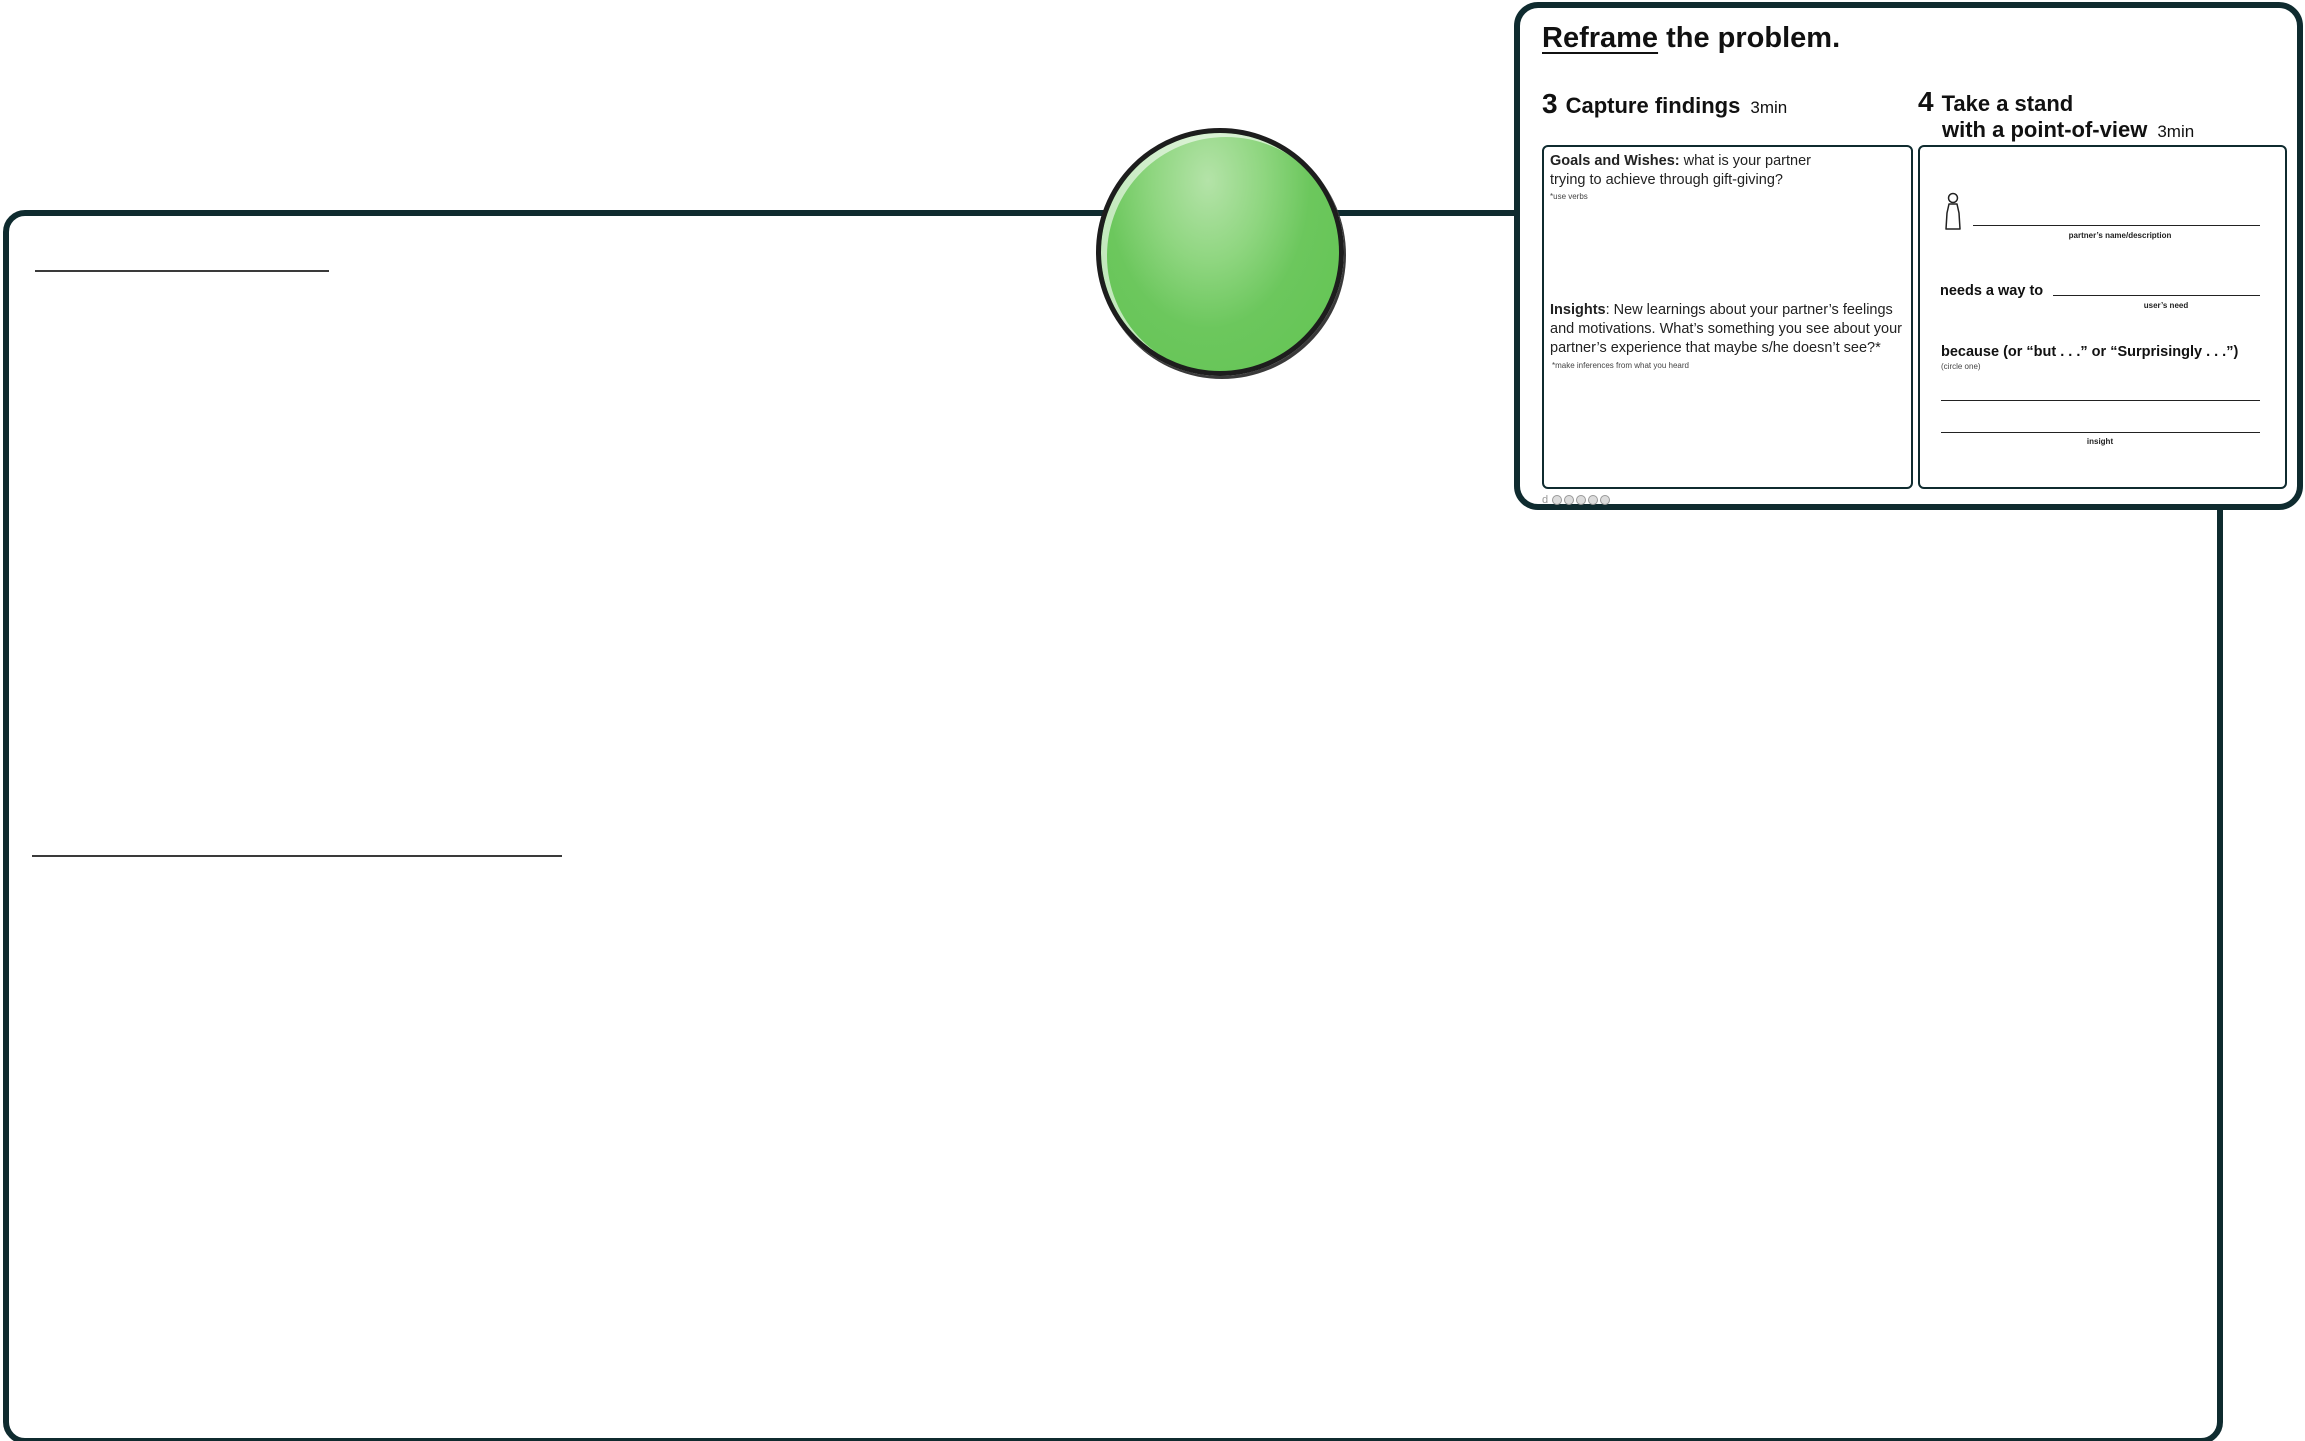 The image size is (2305, 1441). I want to click on board-rule-long, so click(297, 856).